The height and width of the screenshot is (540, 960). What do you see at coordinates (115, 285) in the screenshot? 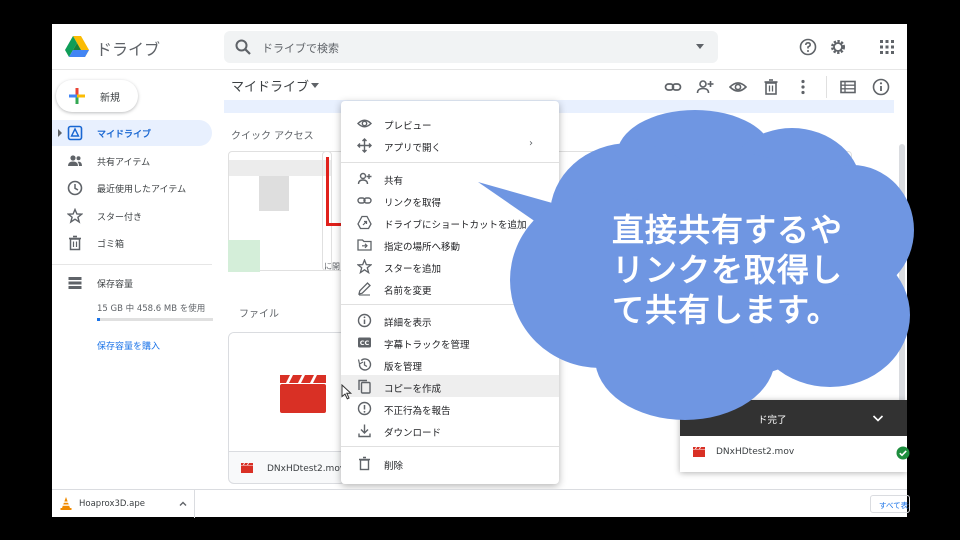
I see `storage-label: 保存容量` at bounding box center [115, 285].